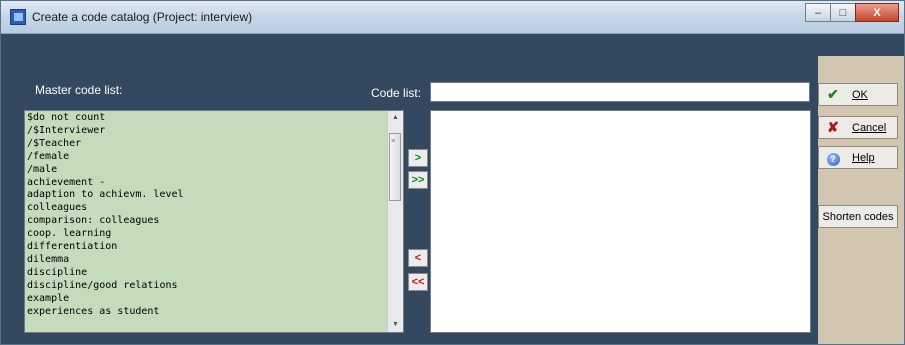  What do you see at coordinates (105, 131) in the screenshot?
I see `list-item: /$Interviewer` at bounding box center [105, 131].